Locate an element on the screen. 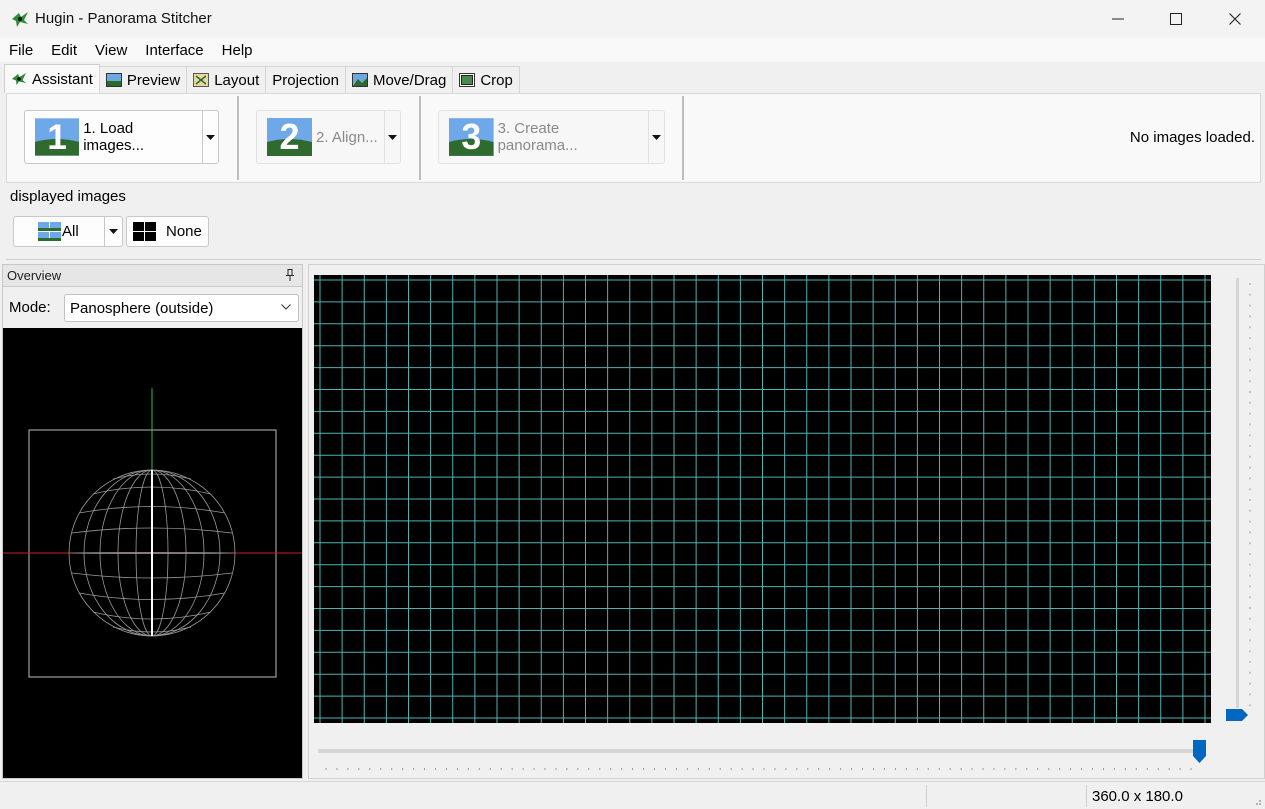 This screenshot has width=1265, height=809. horizontal-slider-thumb is located at coordinates (1199, 751).